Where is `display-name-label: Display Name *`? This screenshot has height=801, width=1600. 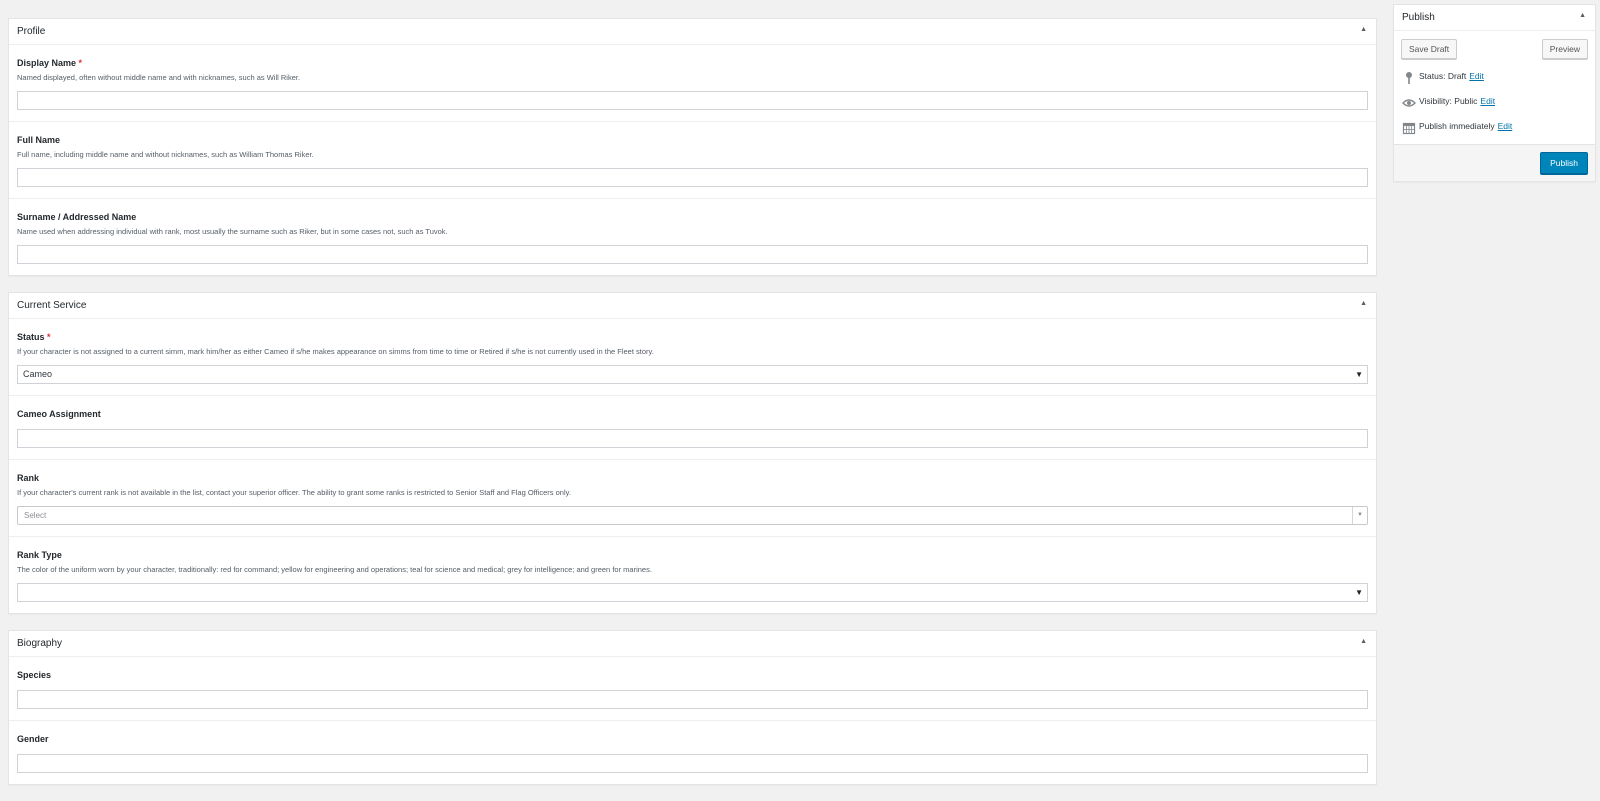 display-name-label: Display Name * is located at coordinates (50, 63).